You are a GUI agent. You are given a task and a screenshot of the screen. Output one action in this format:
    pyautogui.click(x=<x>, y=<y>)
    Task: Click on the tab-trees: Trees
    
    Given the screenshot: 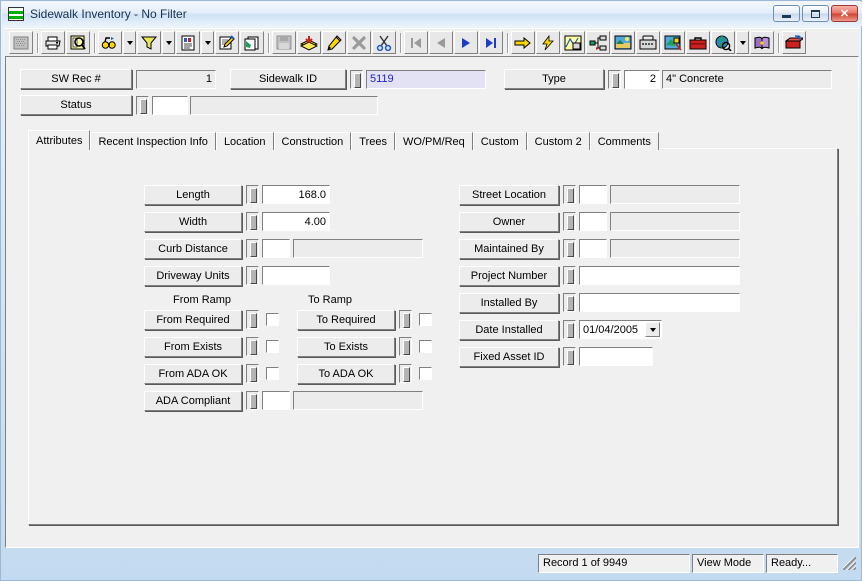 What is the action you would take?
    pyautogui.click(x=373, y=141)
    